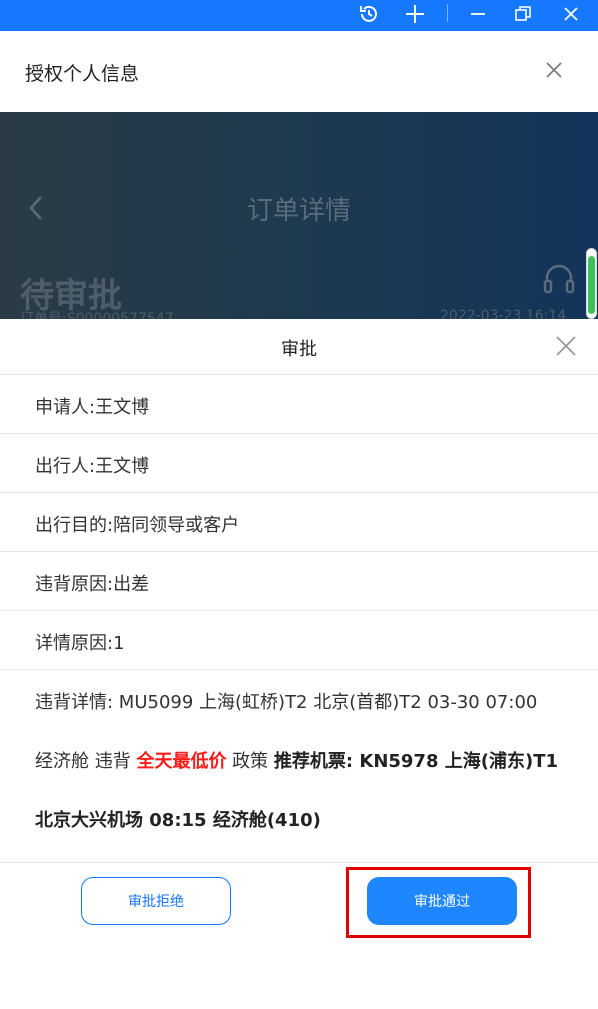 This screenshot has width=598, height=1009. Describe the element at coordinates (299, 463) in the screenshot. I see `row-traveler: 出行人:王文博` at that location.